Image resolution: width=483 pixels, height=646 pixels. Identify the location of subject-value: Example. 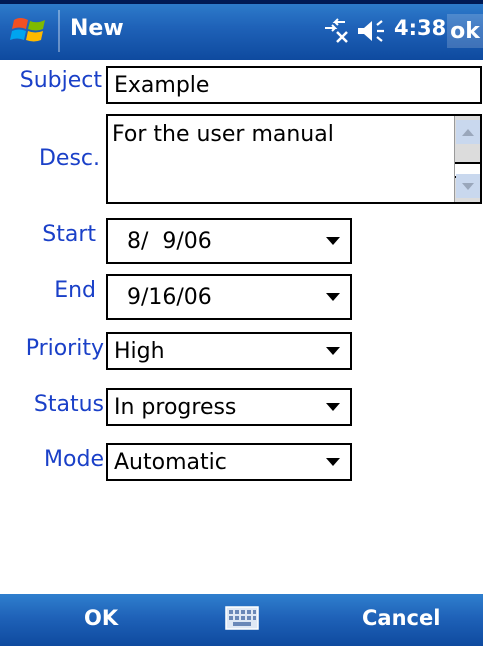
(162, 85).